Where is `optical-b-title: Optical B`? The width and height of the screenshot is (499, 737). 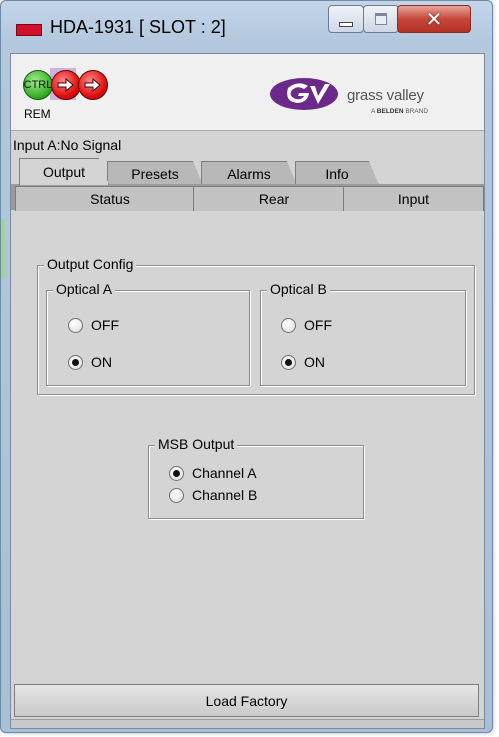
optical-b-title: Optical B is located at coordinates (298, 289).